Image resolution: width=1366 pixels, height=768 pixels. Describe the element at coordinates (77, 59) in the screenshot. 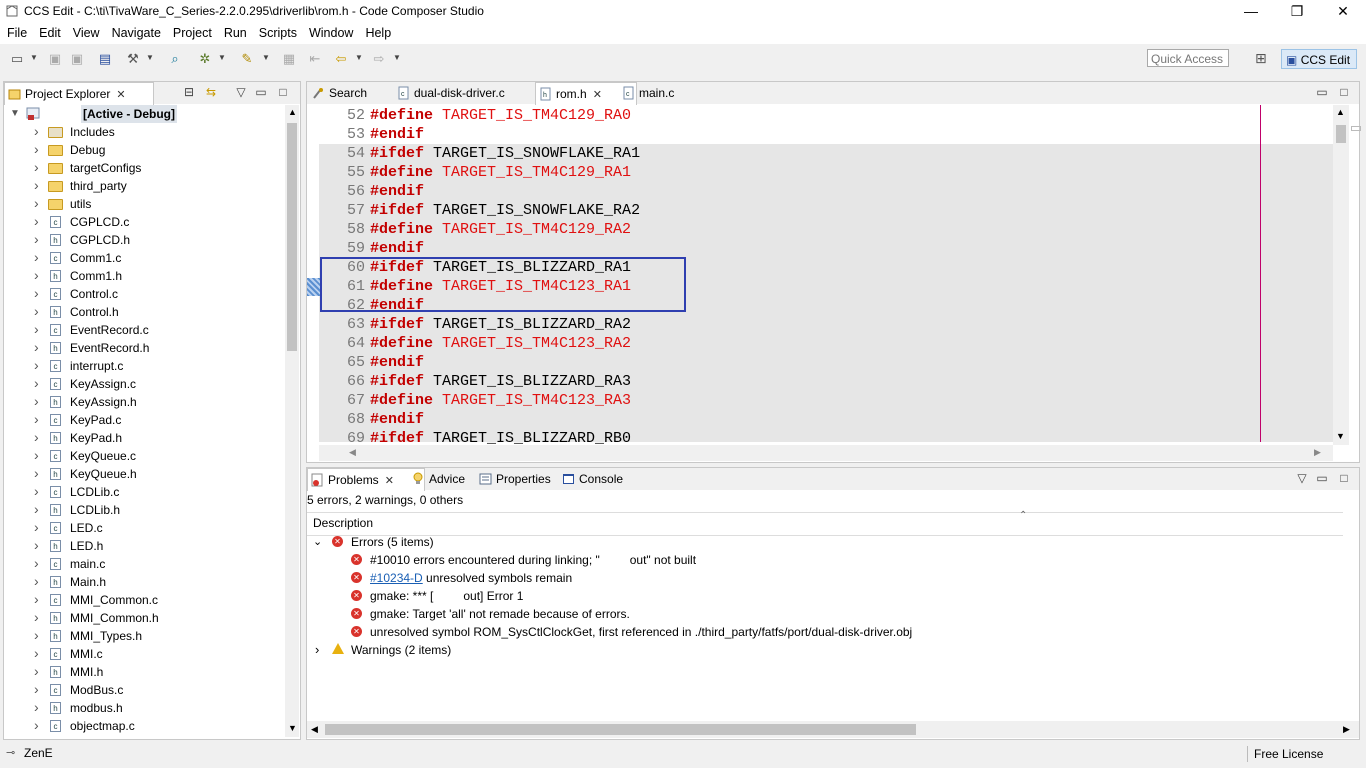

I see `save-all-icon: ▣` at that location.